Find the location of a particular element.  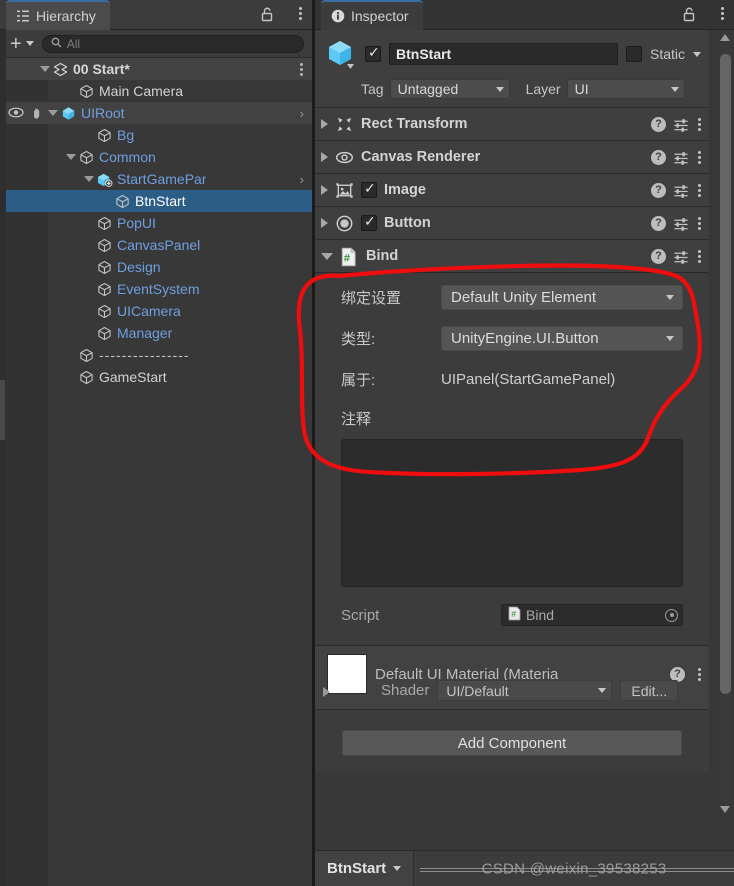

hierarchy-item-maincamera: Main Camera is located at coordinates (156, 91).